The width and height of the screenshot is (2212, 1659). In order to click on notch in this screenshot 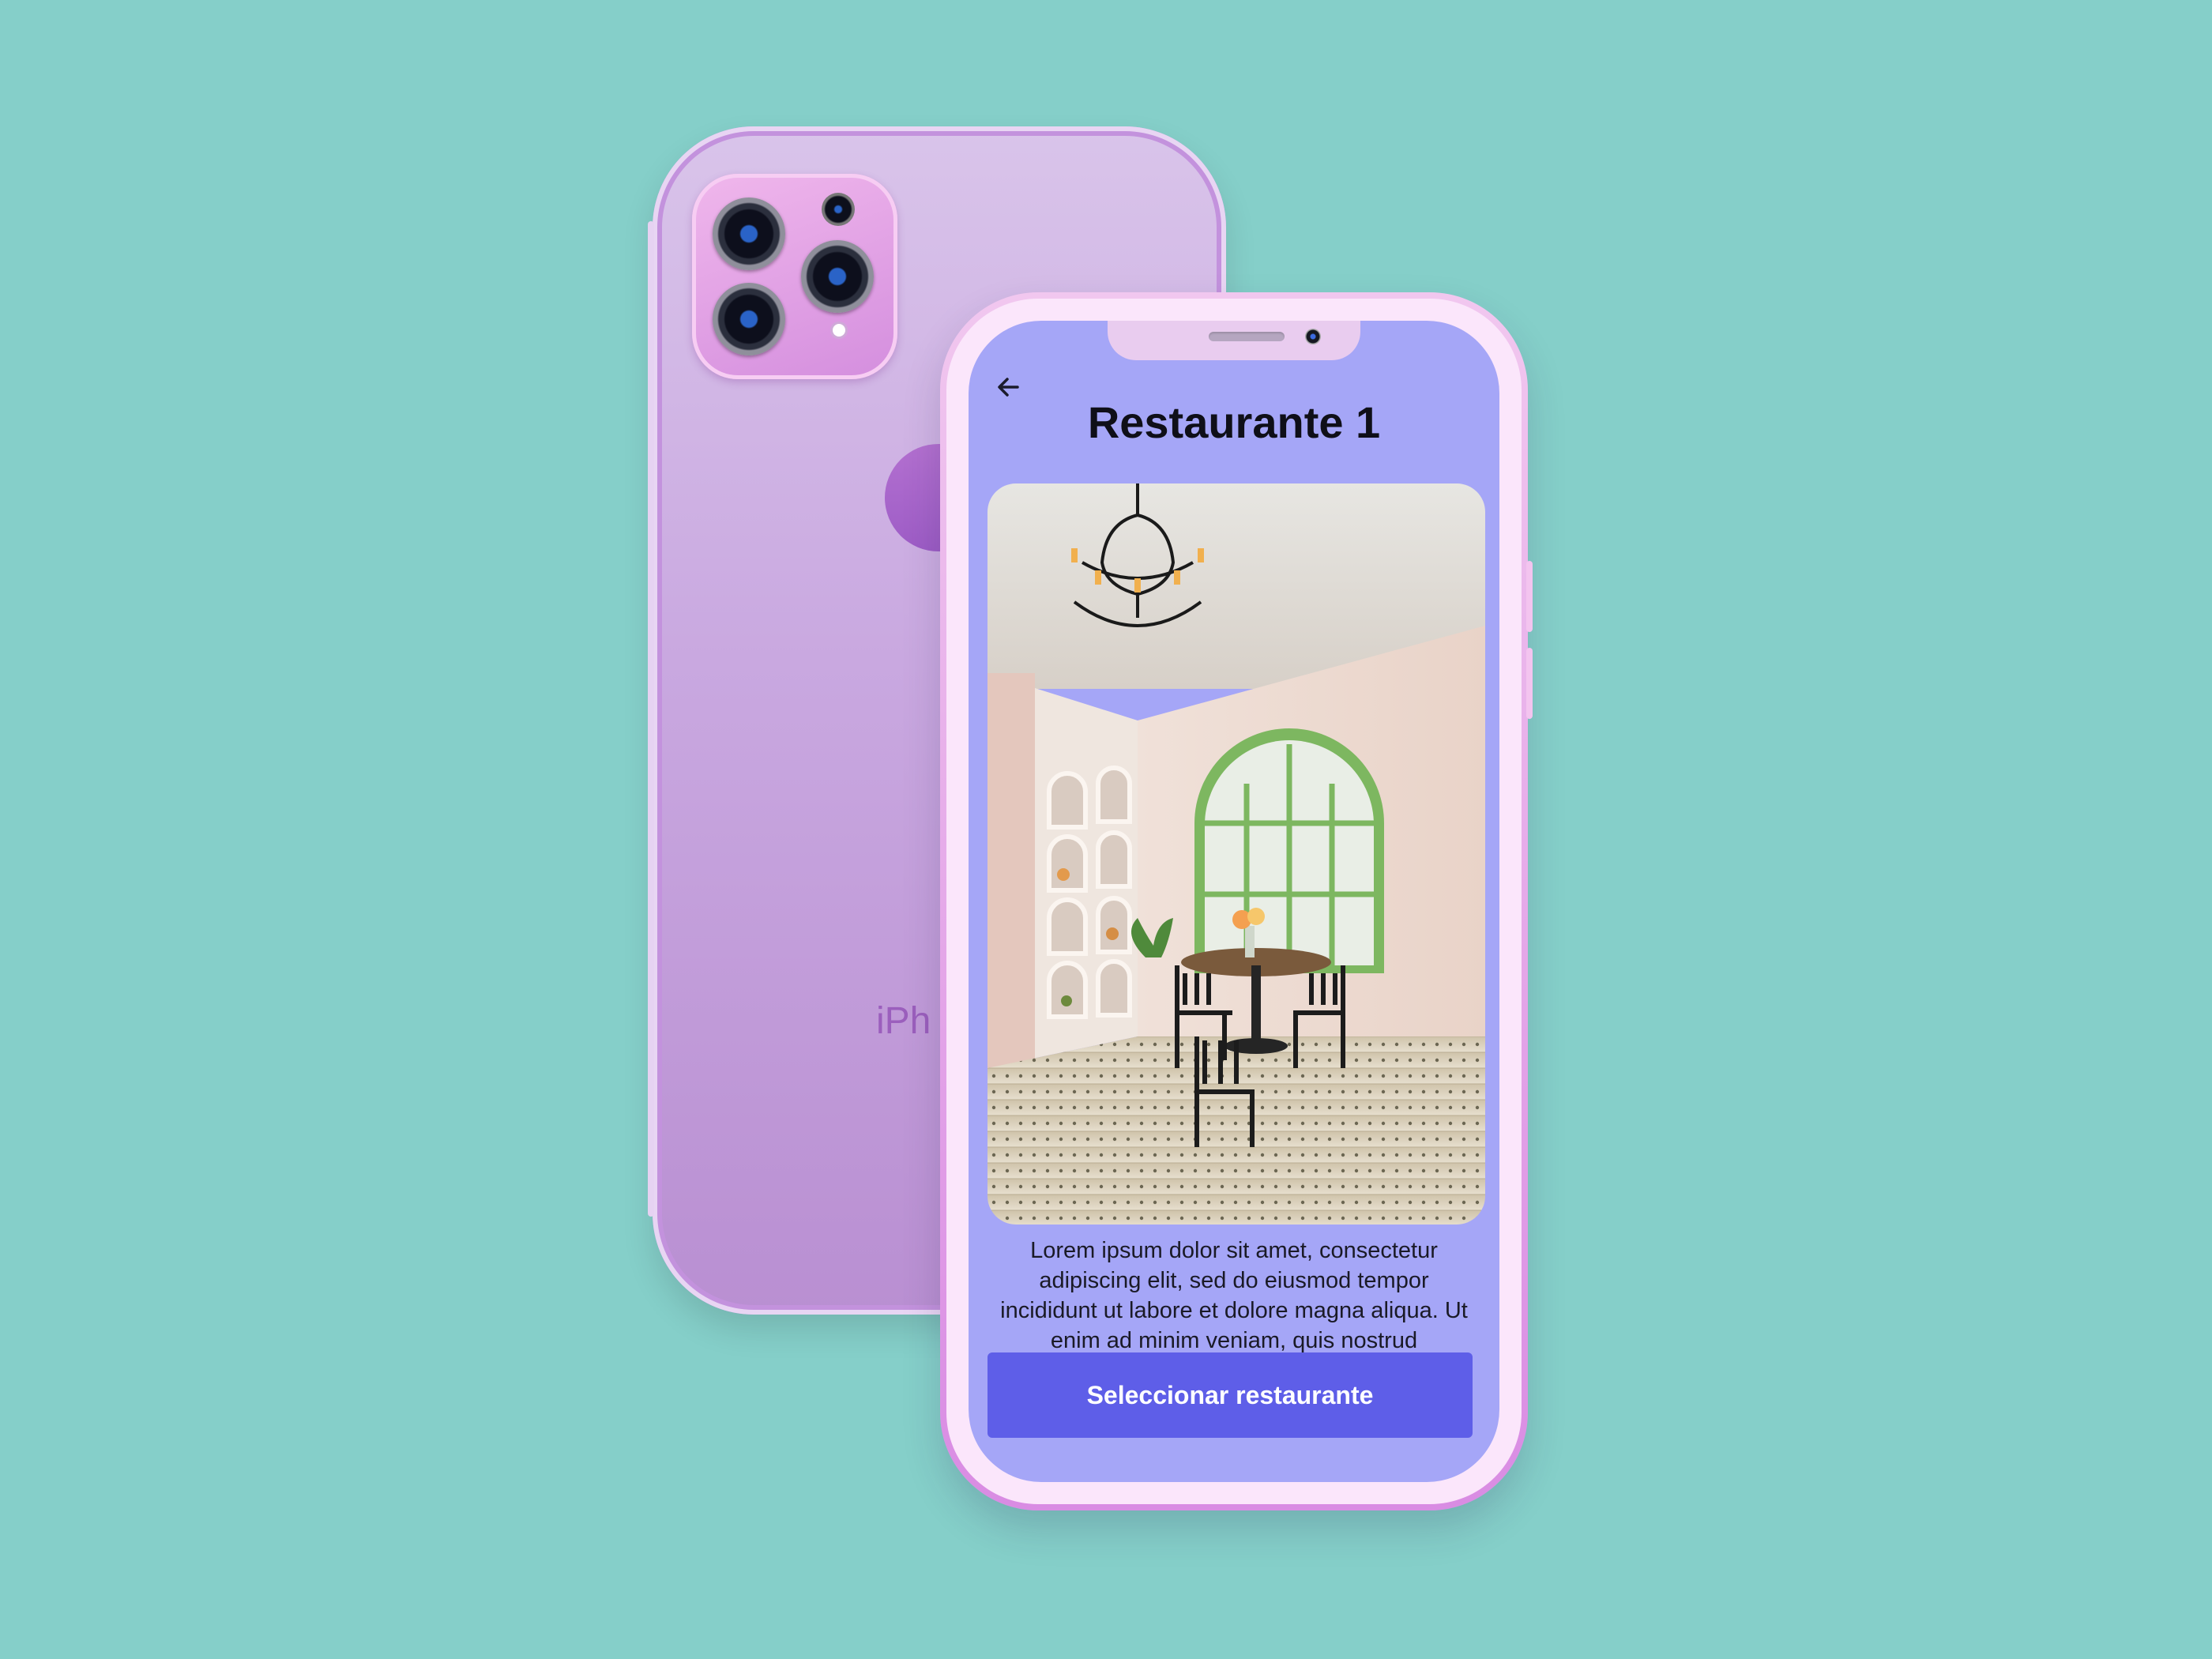, I will do `click(1234, 341)`.